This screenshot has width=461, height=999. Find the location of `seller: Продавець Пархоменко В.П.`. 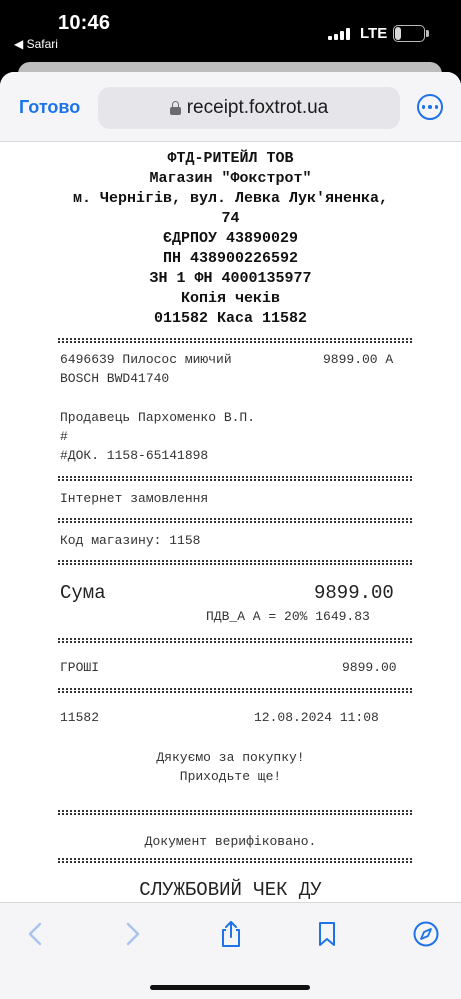

seller: Продавець Пархоменко В.П. is located at coordinates (158, 417).